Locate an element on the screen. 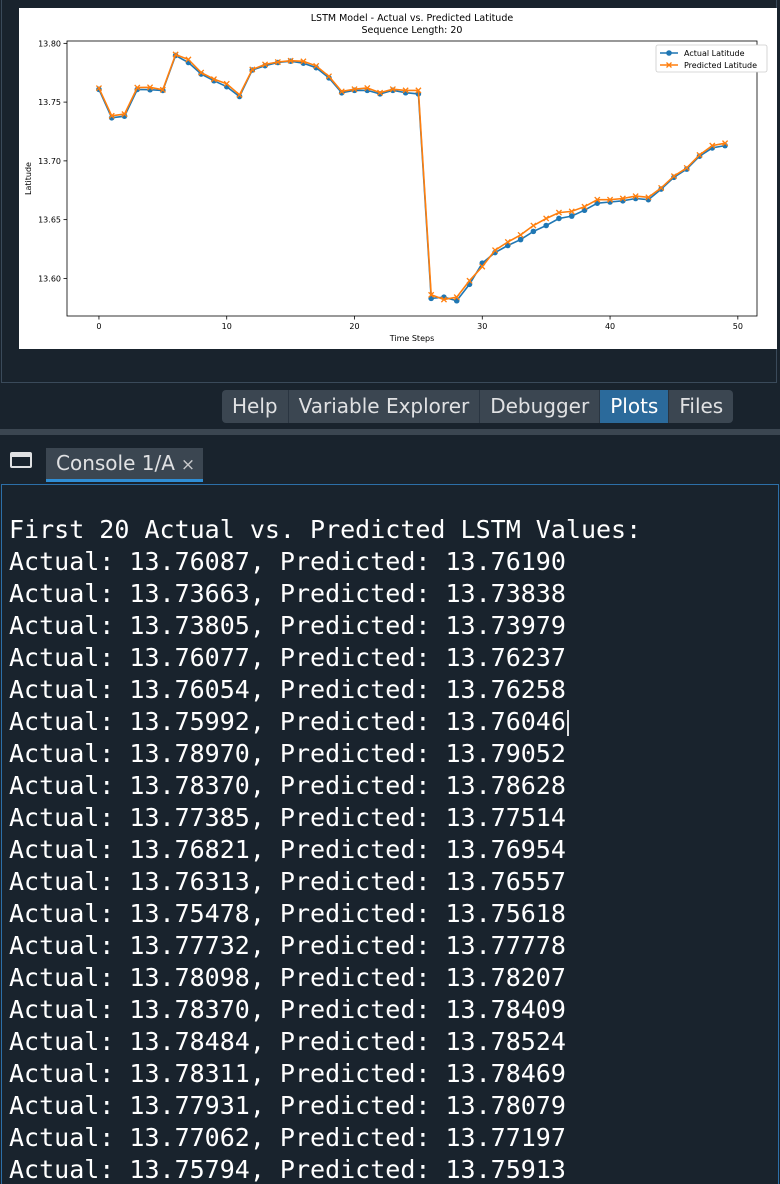 This screenshot has width=780, height=1184. console-output-line: Actual: 13.77062, Predicted: 13.77197 is located at coordinates (325, 1138).